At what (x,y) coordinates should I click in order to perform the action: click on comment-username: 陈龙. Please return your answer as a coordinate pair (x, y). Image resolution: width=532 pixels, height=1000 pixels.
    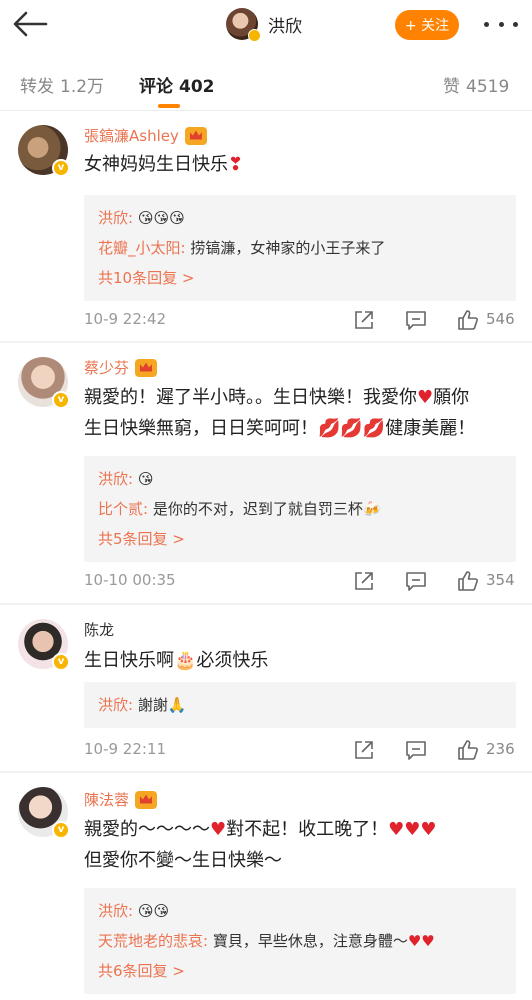
    Looking at the image, I should click on (99, 629).